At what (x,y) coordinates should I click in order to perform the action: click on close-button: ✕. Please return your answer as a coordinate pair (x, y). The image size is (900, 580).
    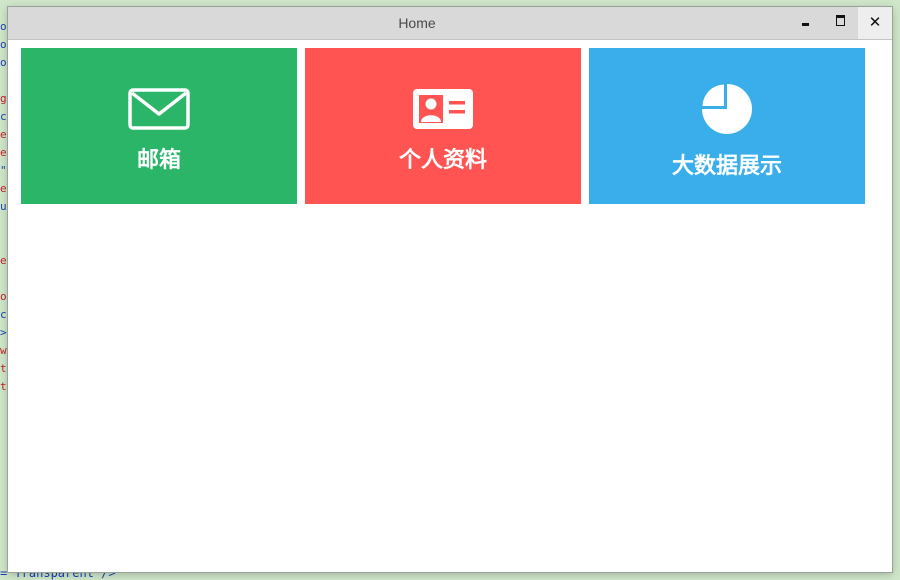
    Looking at the image, I should click on (875, 23).